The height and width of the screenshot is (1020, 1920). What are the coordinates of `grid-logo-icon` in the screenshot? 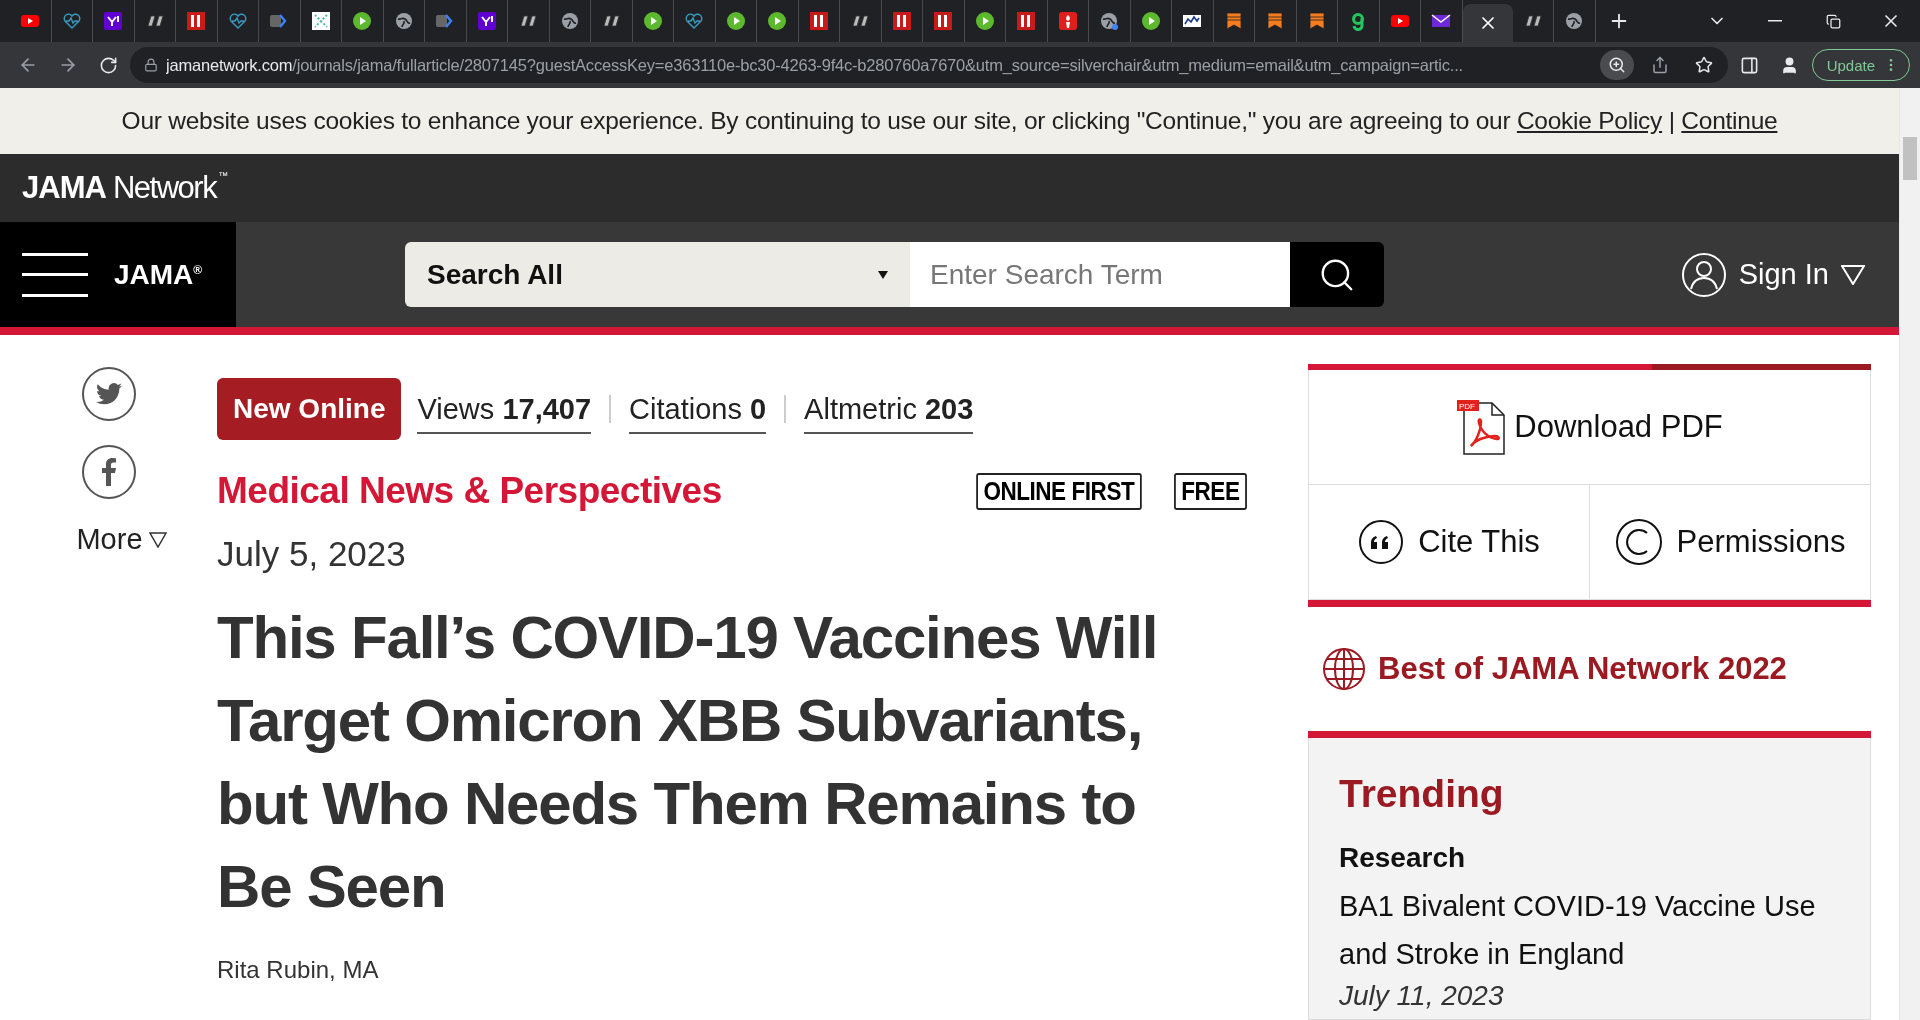 It's located at (320, 21).